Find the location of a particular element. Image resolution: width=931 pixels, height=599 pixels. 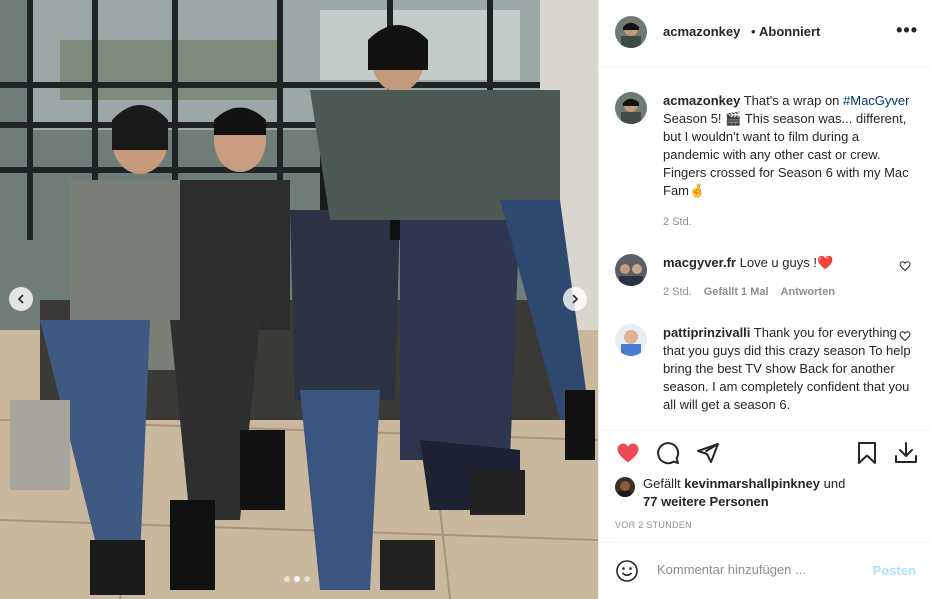

more-options-icon: ••• is located at coordinates (907, 30).